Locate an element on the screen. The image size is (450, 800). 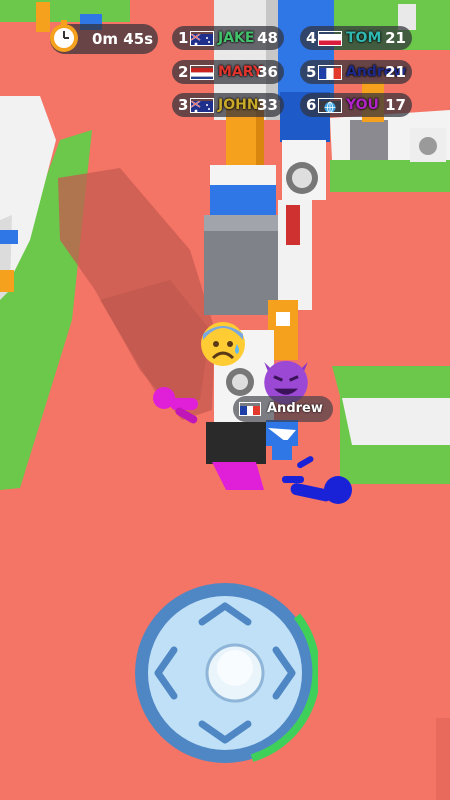
match-timer: 0m 45s is located at coordinates (104, 37).